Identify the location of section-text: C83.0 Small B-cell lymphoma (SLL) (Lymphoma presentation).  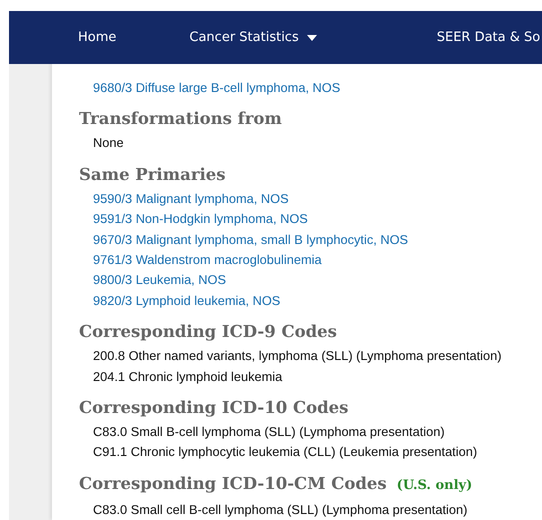
(269, 432).